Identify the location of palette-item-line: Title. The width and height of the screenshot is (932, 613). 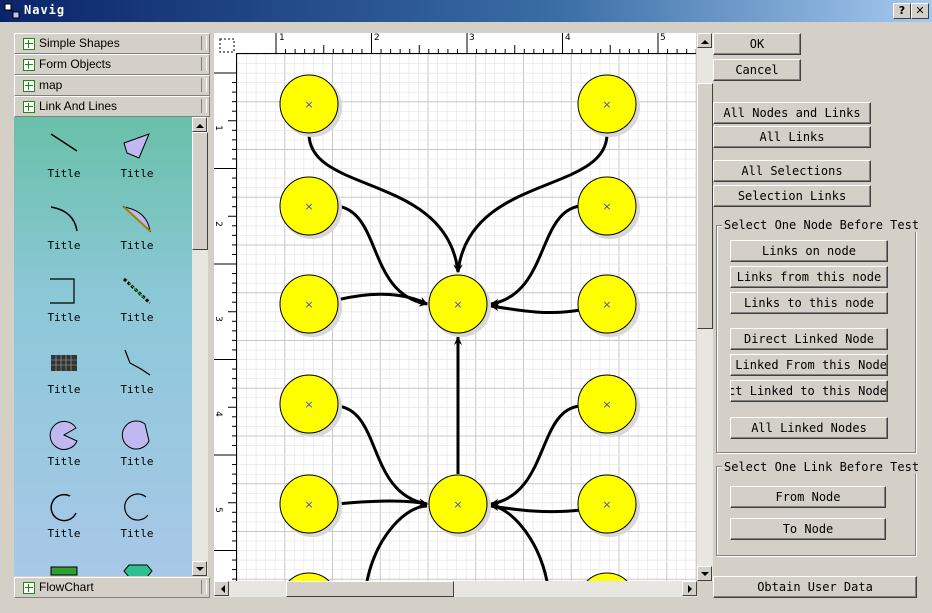
(64, 157).